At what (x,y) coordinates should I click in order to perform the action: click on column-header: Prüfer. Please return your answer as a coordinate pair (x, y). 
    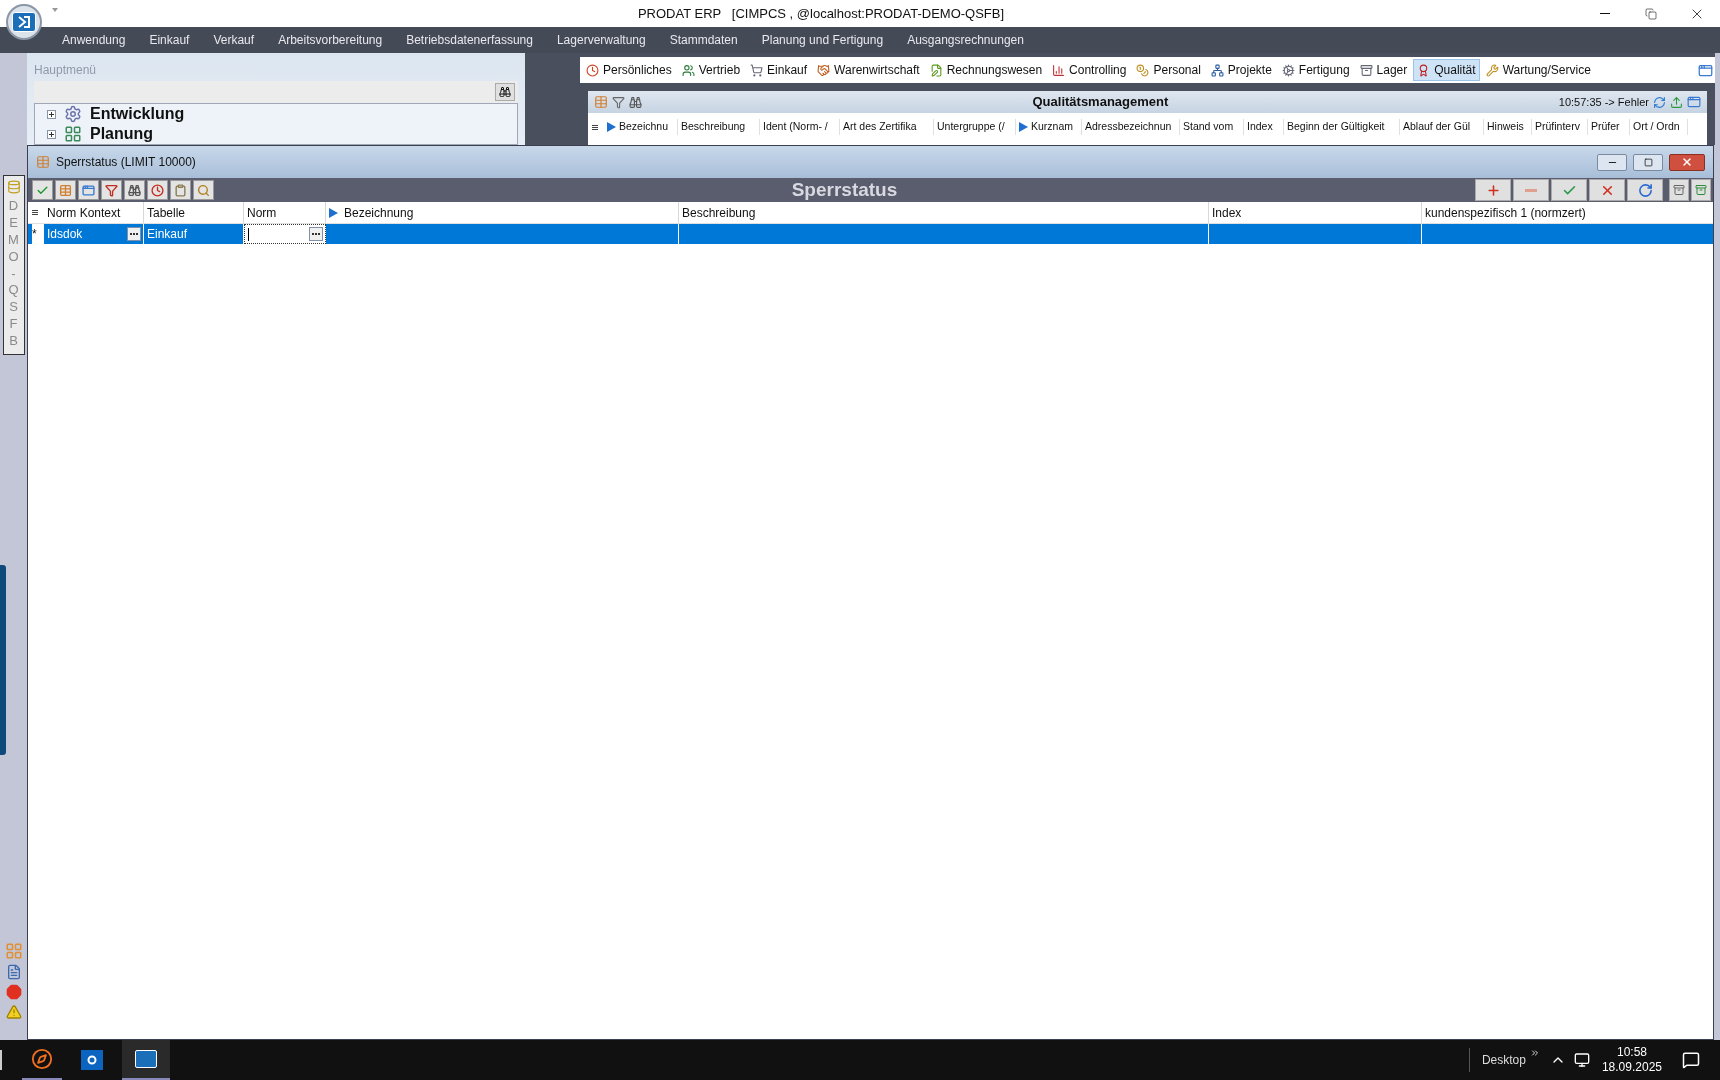
    Looking at the image, I should click on (1609, 127).